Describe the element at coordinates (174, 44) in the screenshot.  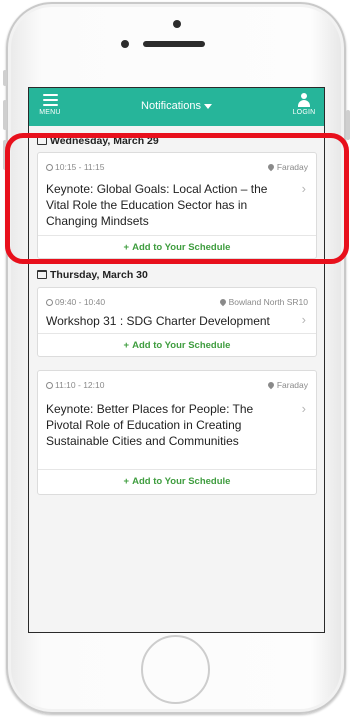
I see `earpiece-speaker` at that location.